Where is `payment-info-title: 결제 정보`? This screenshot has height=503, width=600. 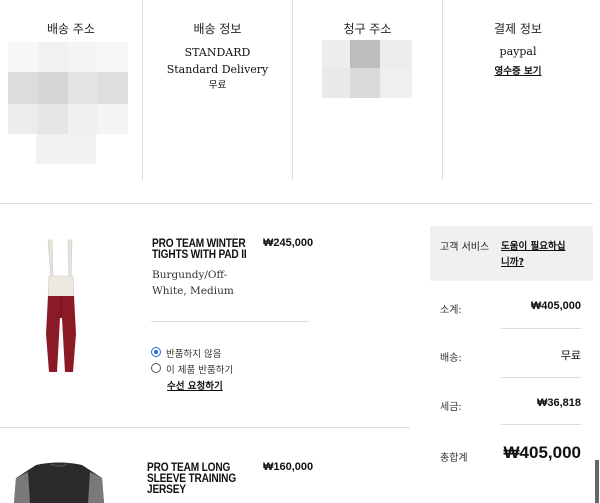
payment-info-title: 결제 정보 is located at coordinates (518, 29).